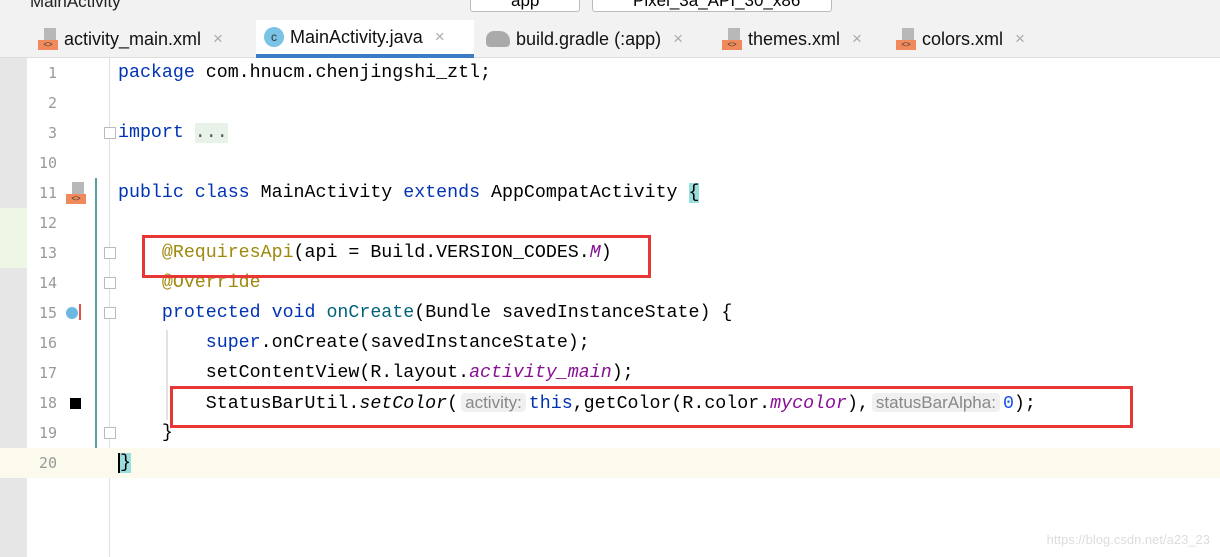 The height and width of the screenshot is (557, 1220). Describe the element at coordinates (47, 313) in the screenshot. I see `line-number: 15` at that location.